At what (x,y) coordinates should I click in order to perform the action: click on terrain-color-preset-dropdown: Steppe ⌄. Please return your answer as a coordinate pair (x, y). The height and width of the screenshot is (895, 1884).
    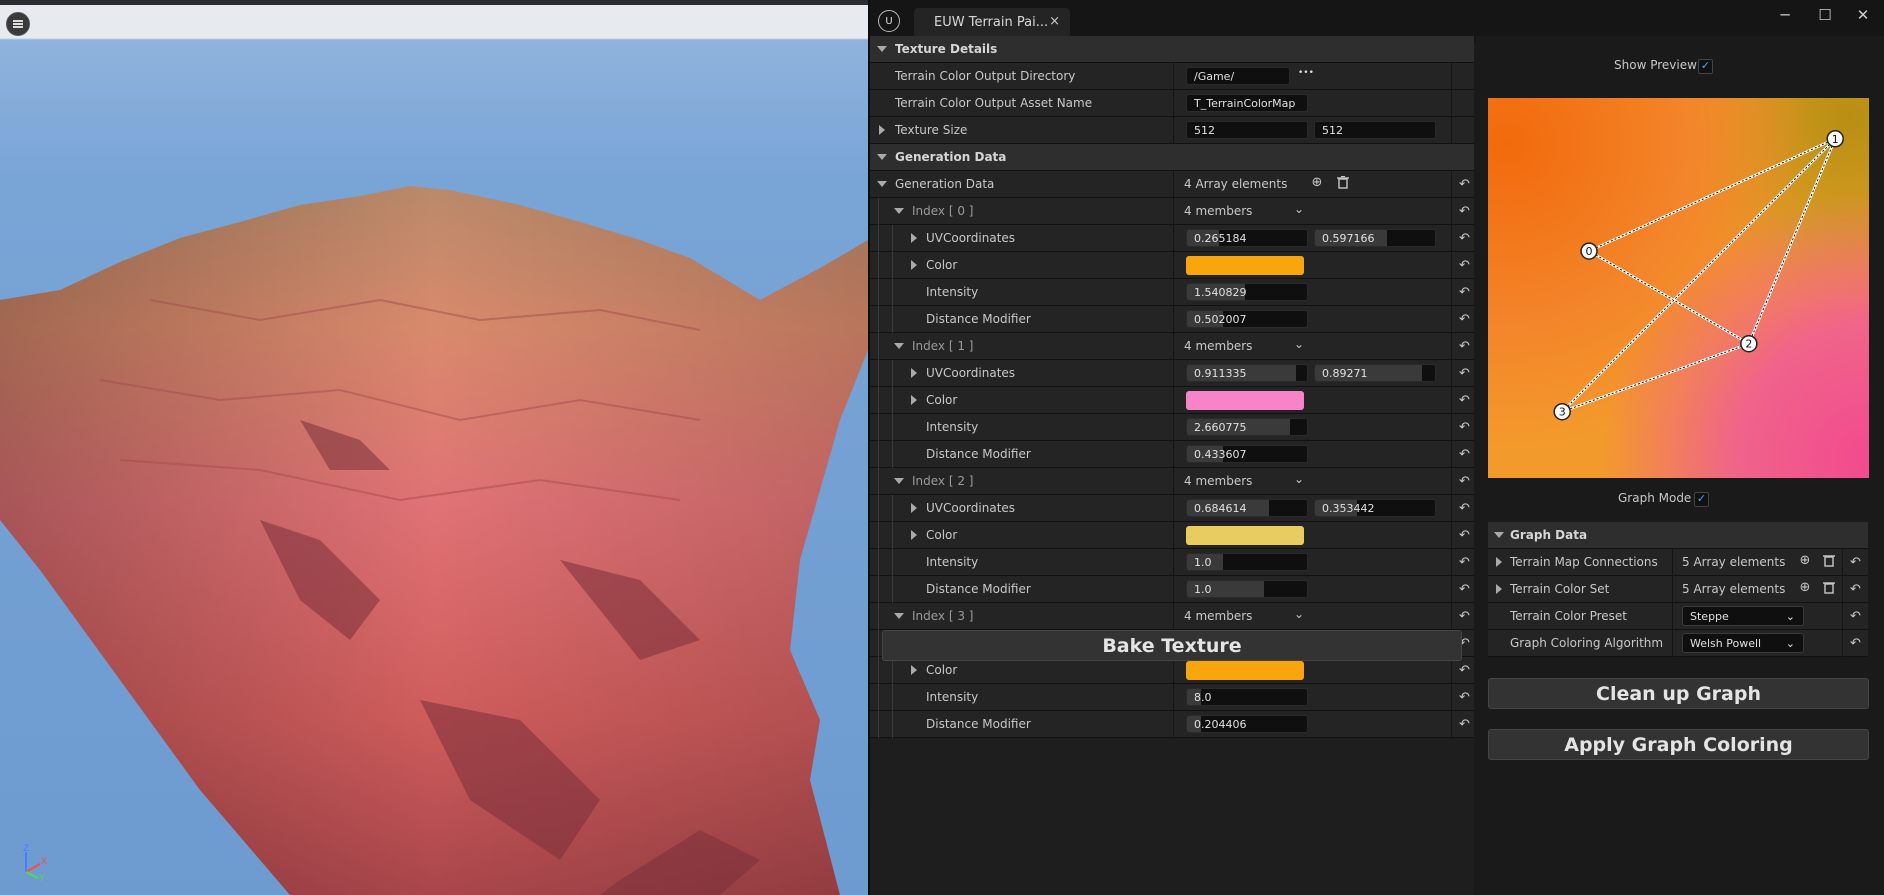
    Looking at the image, I should click on (1743, 616).